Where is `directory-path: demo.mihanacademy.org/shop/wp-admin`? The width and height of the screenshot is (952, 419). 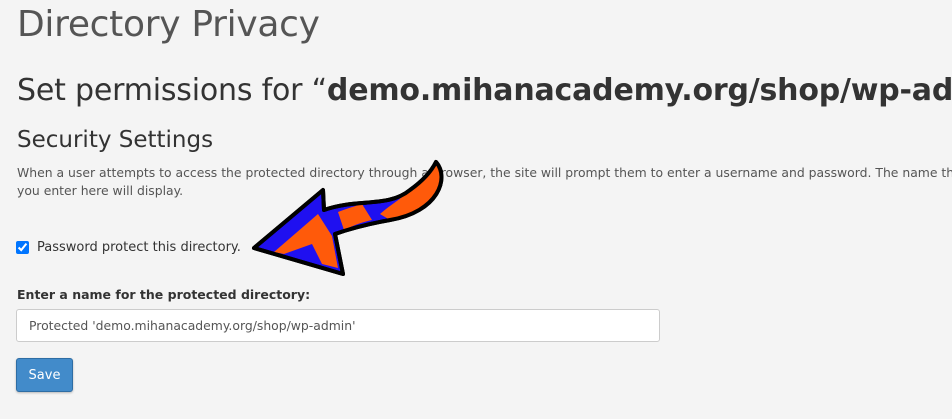 directory-path: demo.mihanacademy.org/shop/wp-admin is located at coordinates (639, 90).